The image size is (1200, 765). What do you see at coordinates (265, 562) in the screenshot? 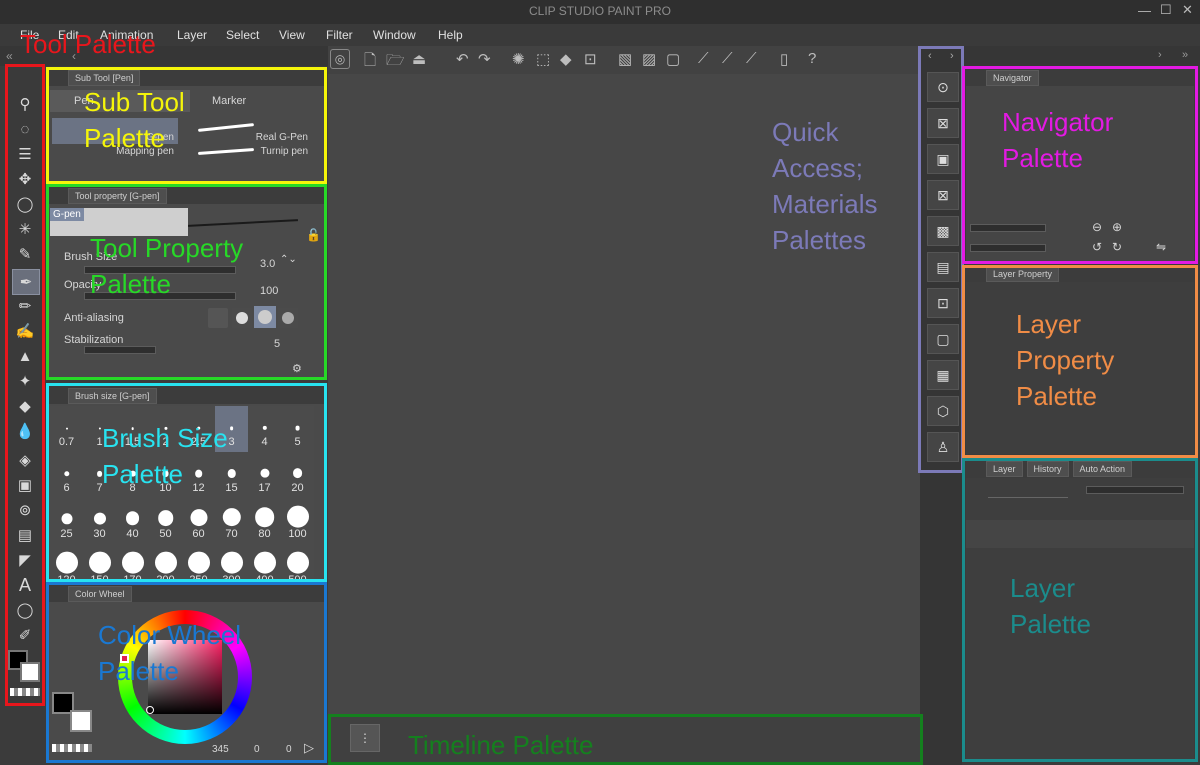
I see `brush-size-cell: 400` at bounding box center [265, 562].